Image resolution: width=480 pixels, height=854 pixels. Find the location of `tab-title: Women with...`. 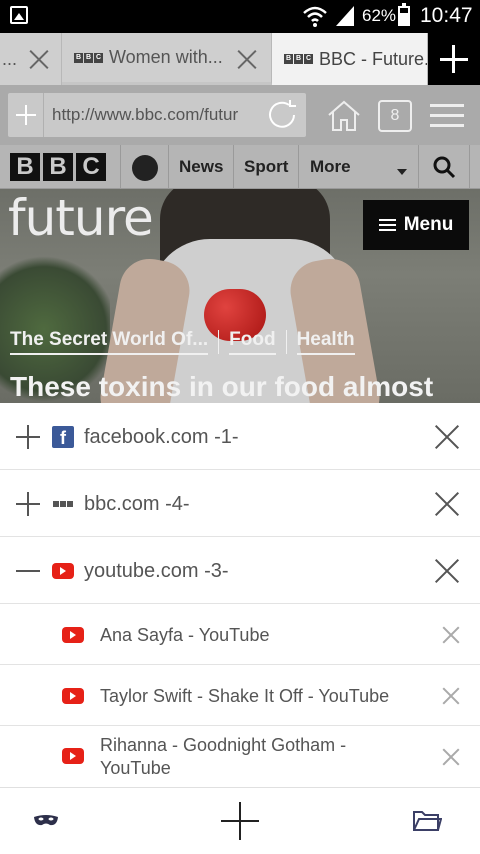

tab-title: Women with... is located at coordinates (166, 57).